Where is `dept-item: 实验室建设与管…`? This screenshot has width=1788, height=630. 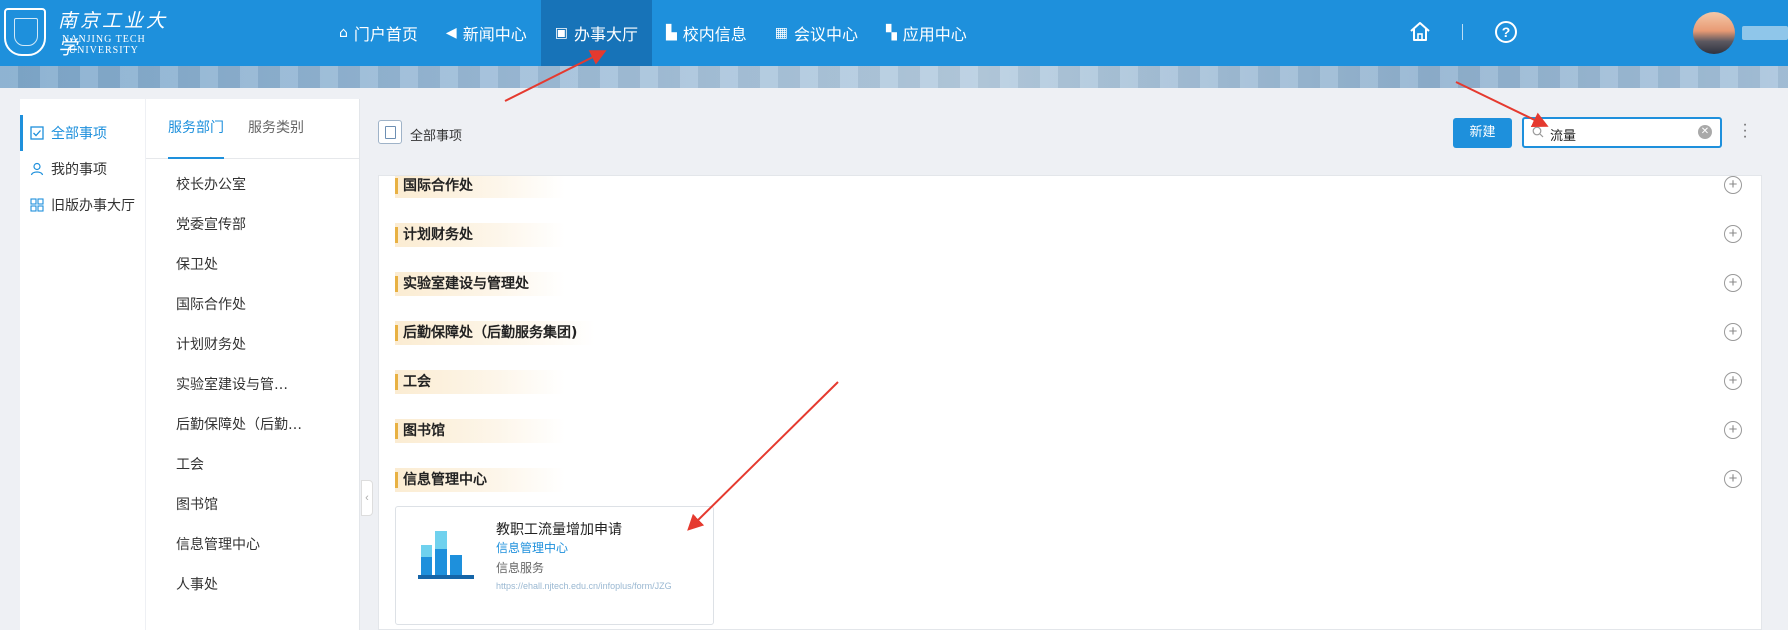
dept-item: 实验室建设与管… is located at coordinates (236, 385).